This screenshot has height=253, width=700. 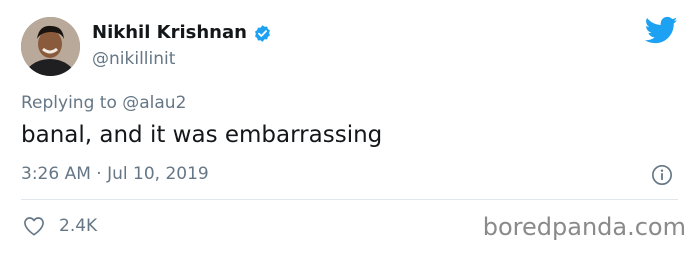 I want to click on divider, so click(x=349, y=199).